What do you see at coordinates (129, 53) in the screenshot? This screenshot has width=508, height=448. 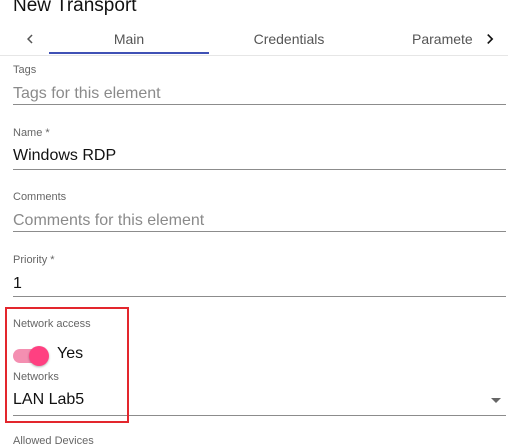 I see `active-tab-indicator` at bounding box center [129, 53].